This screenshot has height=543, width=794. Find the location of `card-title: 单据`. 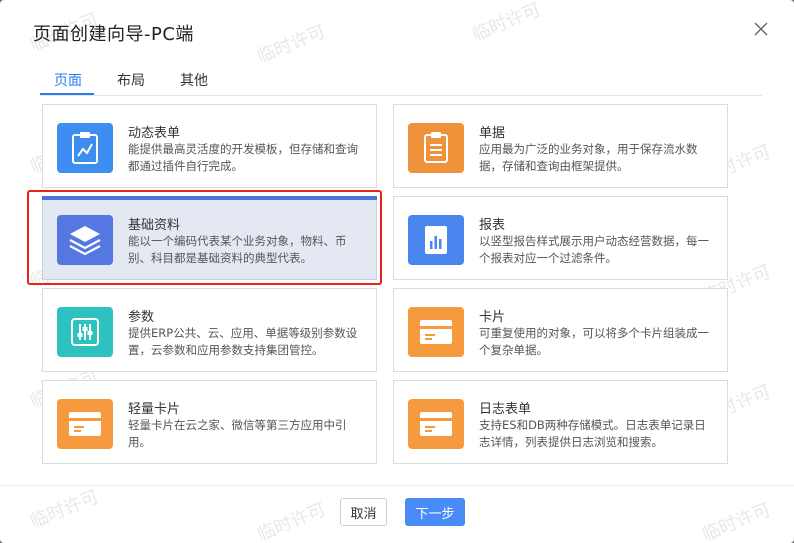

card-title: 单据 is located at coordinates (492, 133).